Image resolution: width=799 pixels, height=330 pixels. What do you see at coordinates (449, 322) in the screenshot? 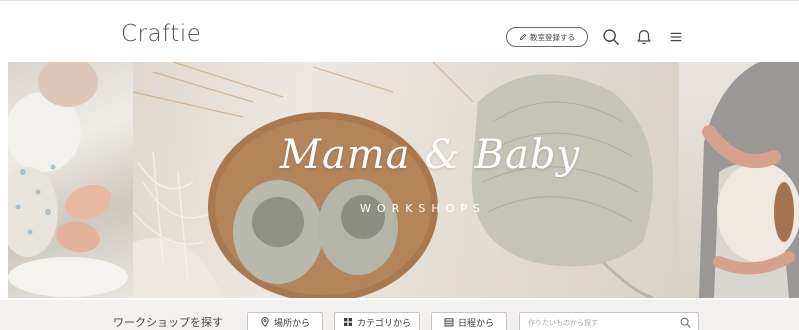
I see `calendar-icon` at bounding box center [449, 322].